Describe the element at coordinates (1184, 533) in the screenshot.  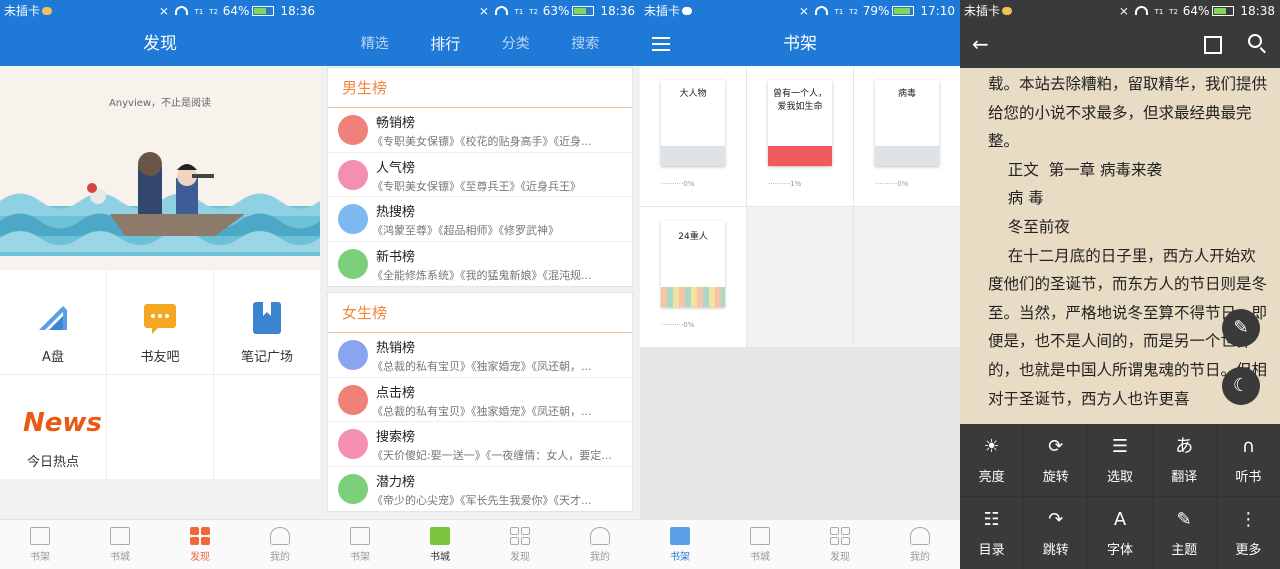
I see `menu-theme: ✎ 主题` at that location.